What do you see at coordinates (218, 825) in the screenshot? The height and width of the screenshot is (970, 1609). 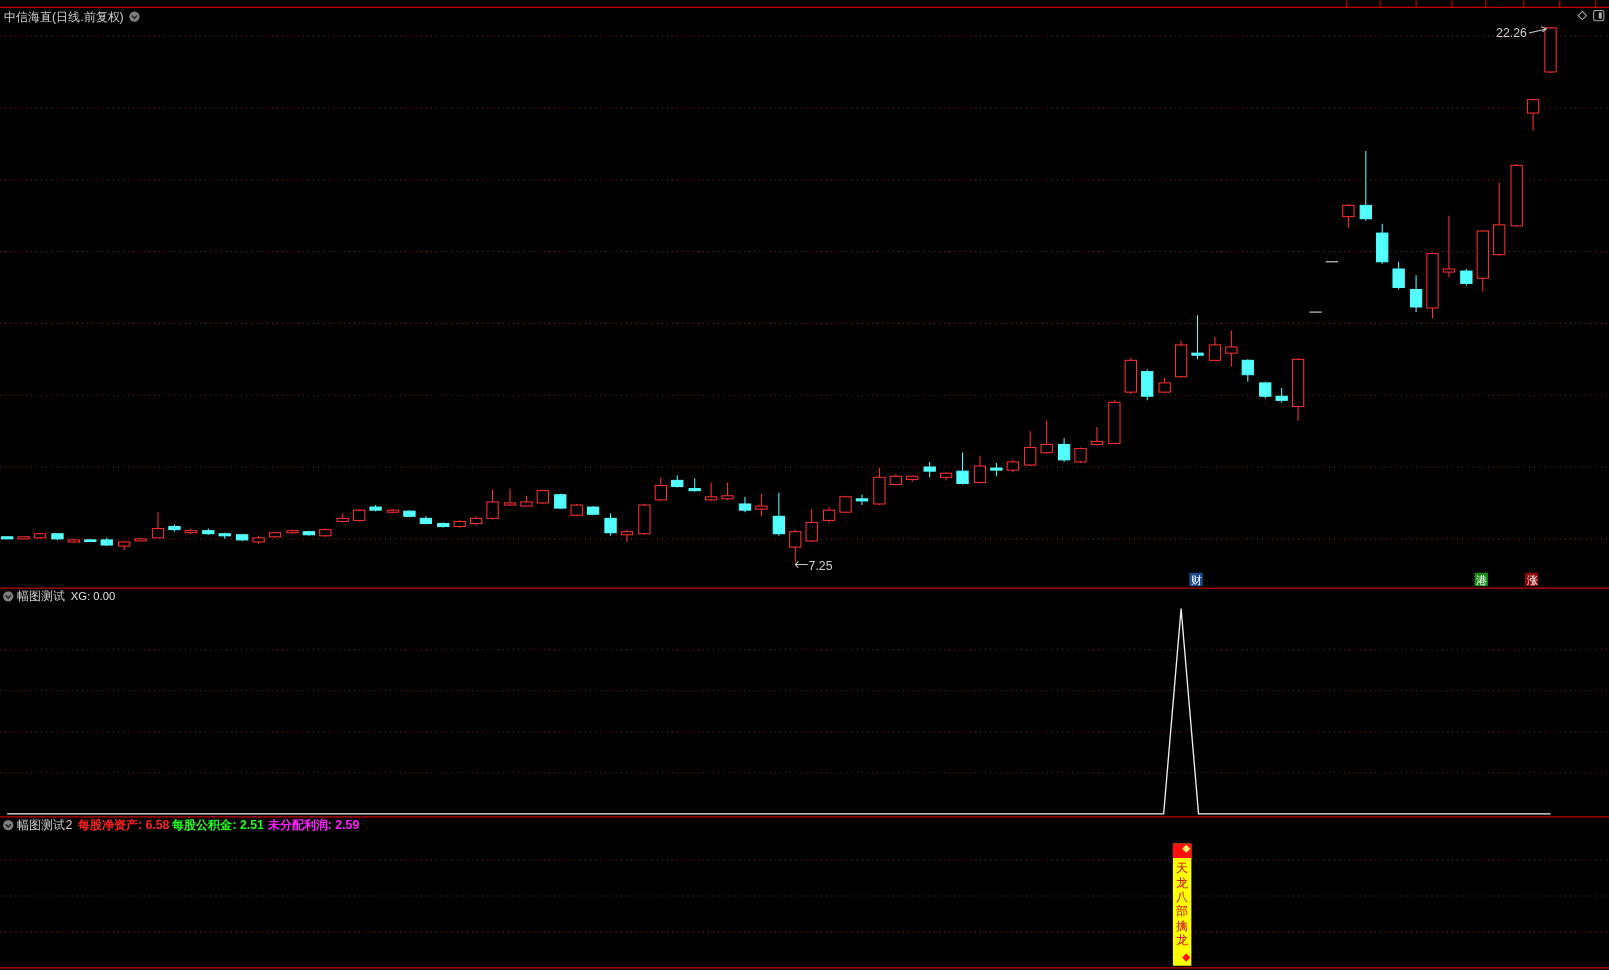 I see `indicator-value: 每股公积金: 2.51` at bounding box center [218, 825].